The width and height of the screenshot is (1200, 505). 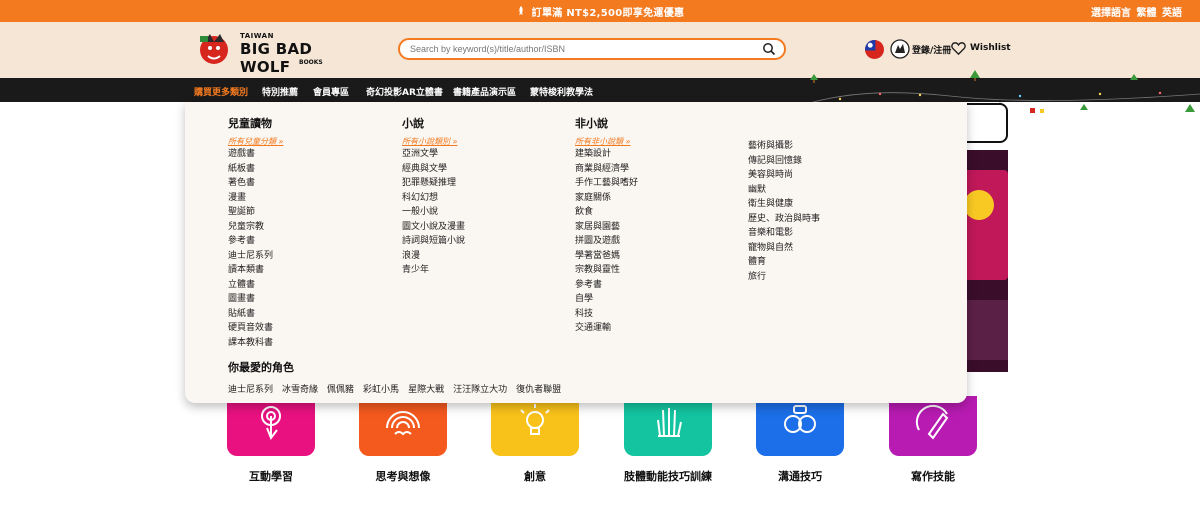 I want to click on menu-item: 科幻幻想, so click(x=433, y=198).